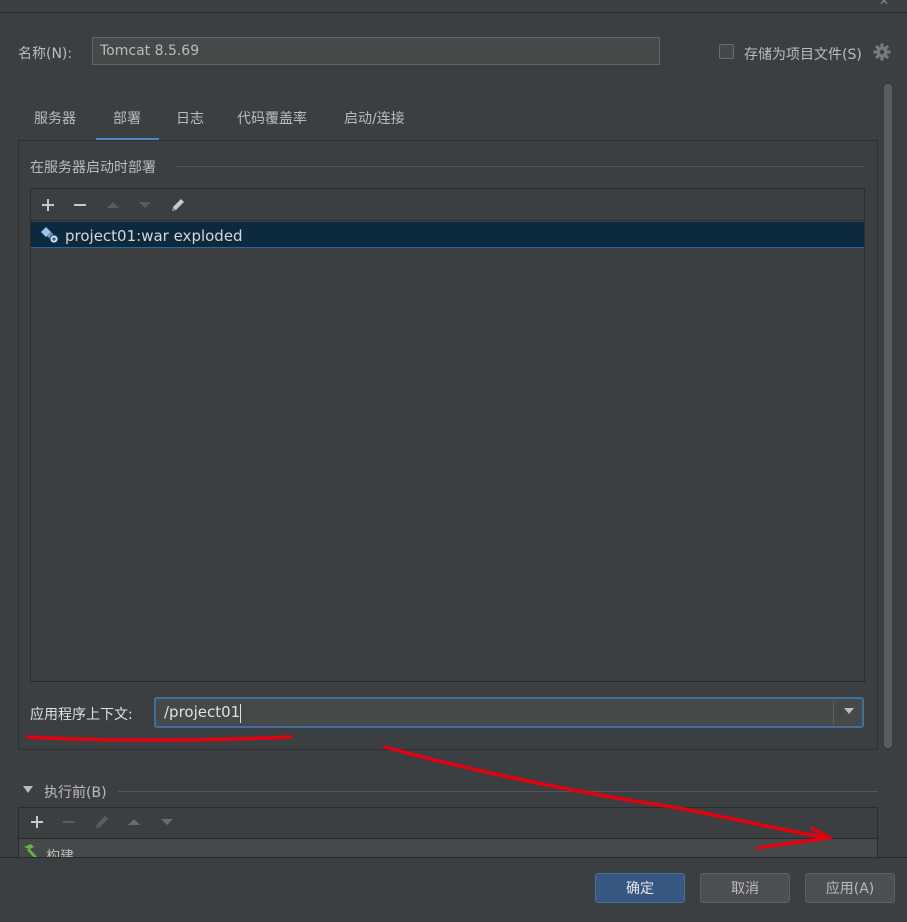 Image resolution: width=907 pixels, height=922 pixels. What do you see at coordinates (745, 888) in the screenshot?
I see `cancel-button: 取消` at bounding box center [745, 888].